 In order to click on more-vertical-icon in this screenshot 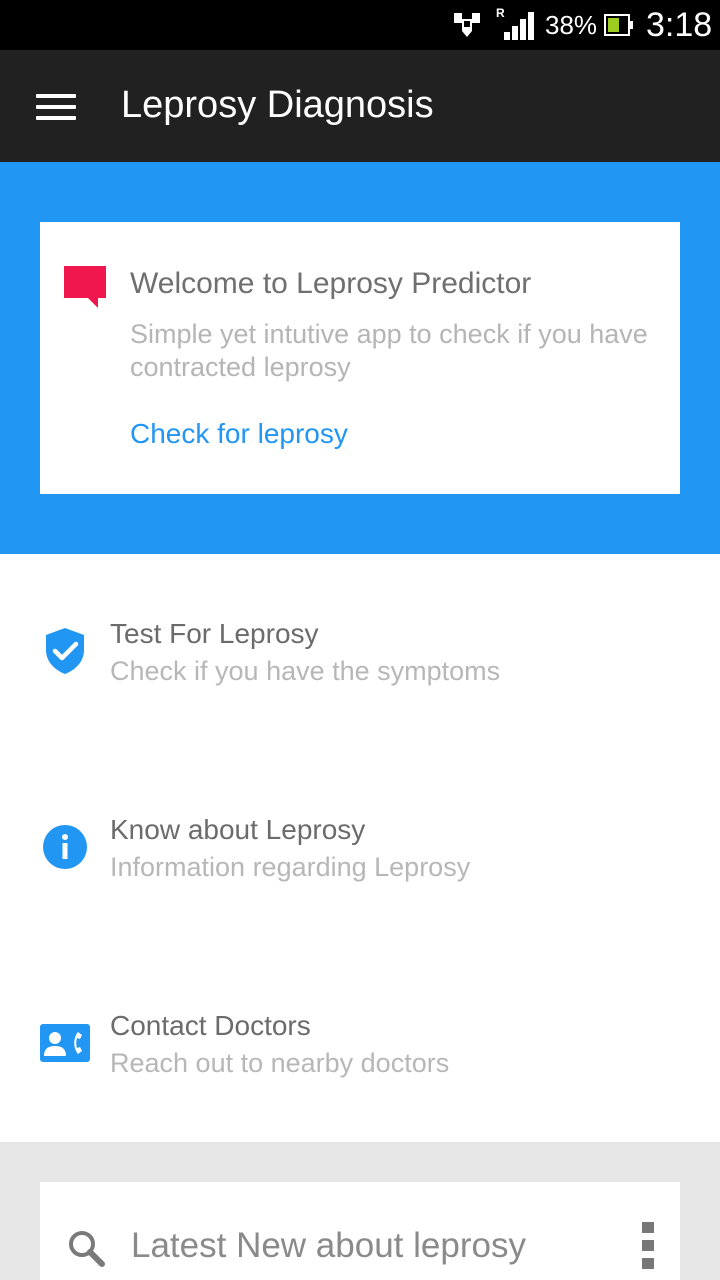, I will do `click(648, 1246)`.